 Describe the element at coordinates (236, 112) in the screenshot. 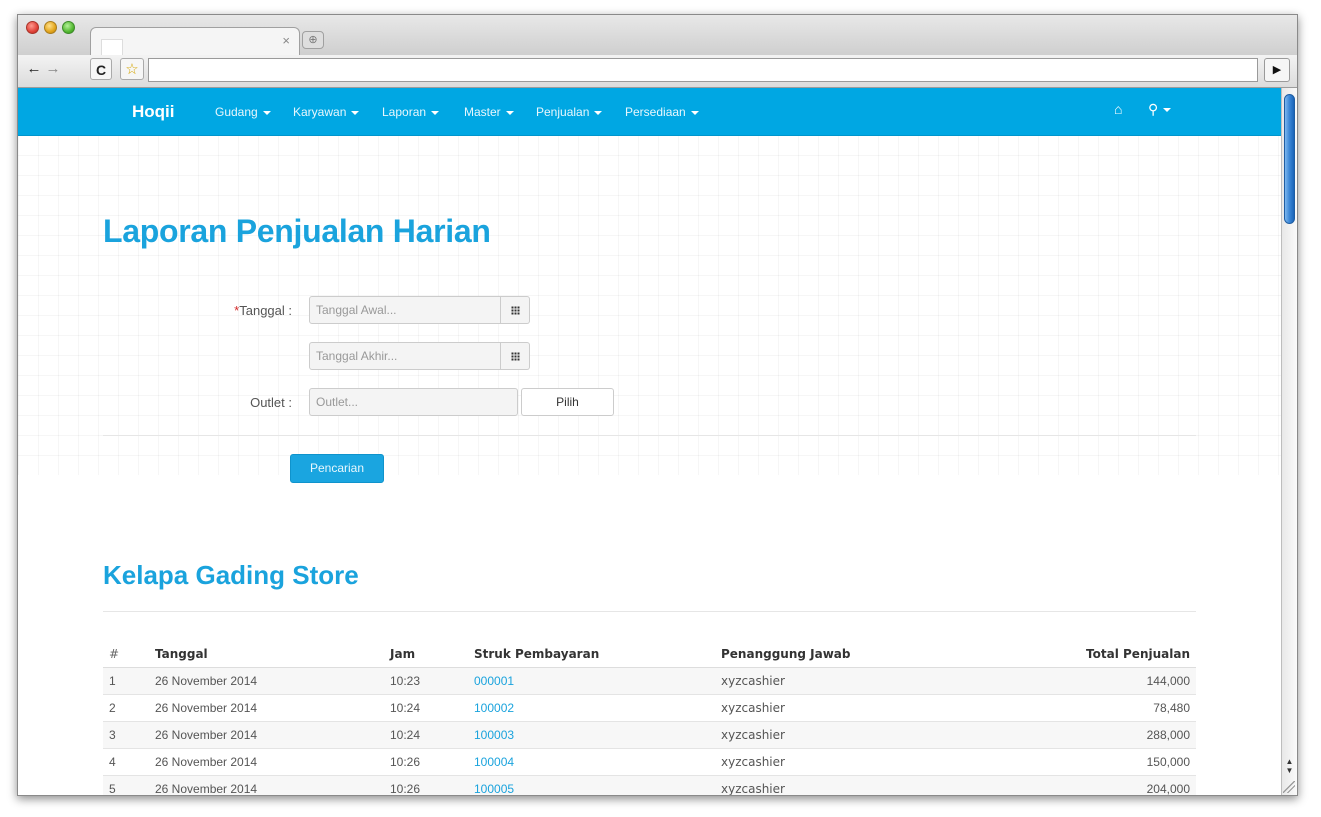

I see `nav-item-label: Gudang` at that location.